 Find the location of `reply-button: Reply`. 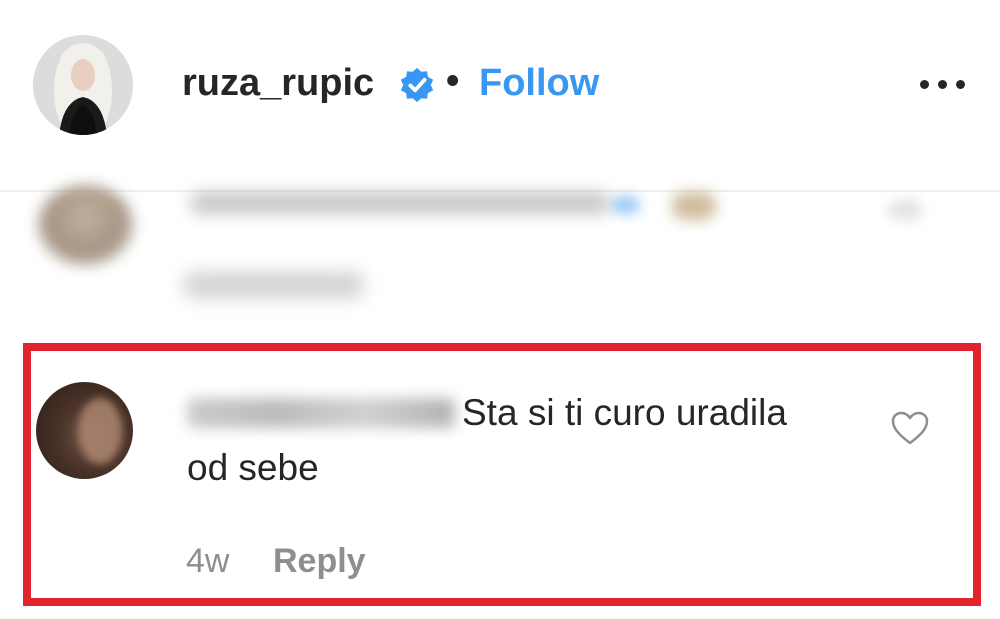

reply-button: Reply is located at coordinates (319, 561).